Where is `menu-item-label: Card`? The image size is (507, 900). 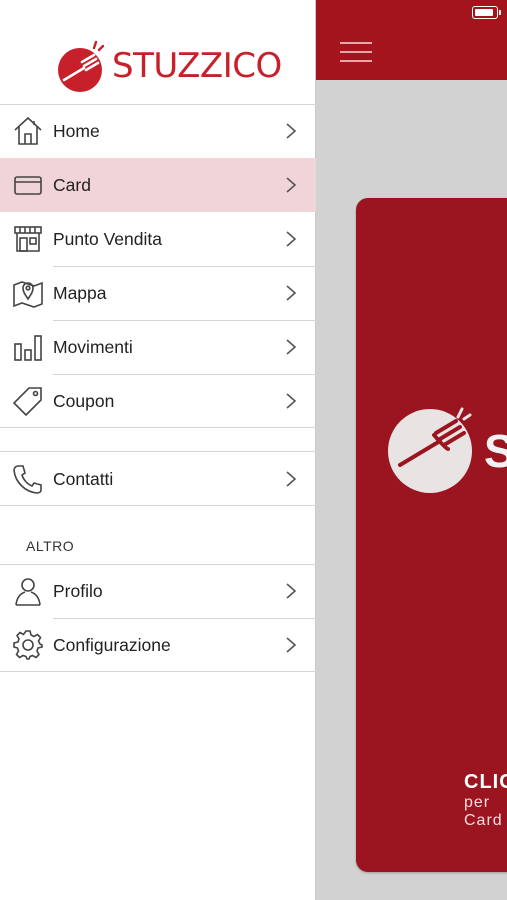 menu-item-label: Card is located at coordinates (72, 184).